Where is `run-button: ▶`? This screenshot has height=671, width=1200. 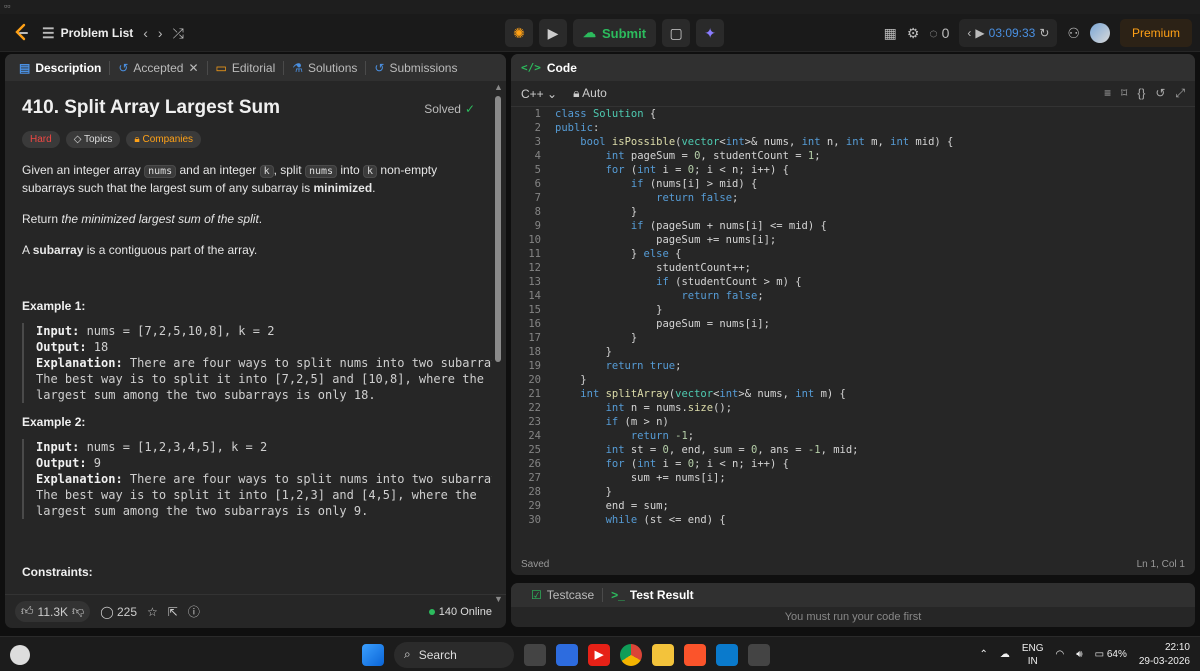 run-button: ▶ is located at coordinates (553, 33).